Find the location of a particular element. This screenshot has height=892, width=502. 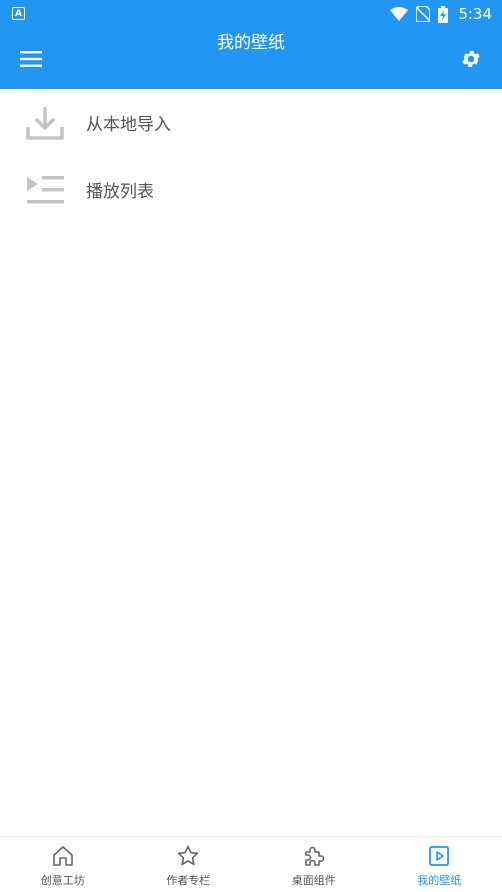

gear-icon is located at coordinates (471, 59).